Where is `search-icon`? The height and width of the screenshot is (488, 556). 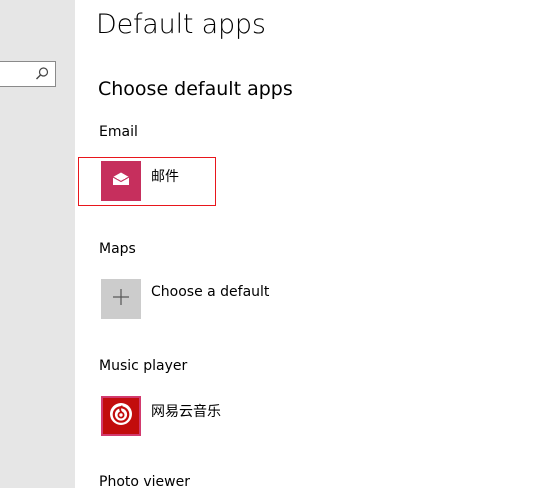 search-icon is located at coordinates (42, 74).